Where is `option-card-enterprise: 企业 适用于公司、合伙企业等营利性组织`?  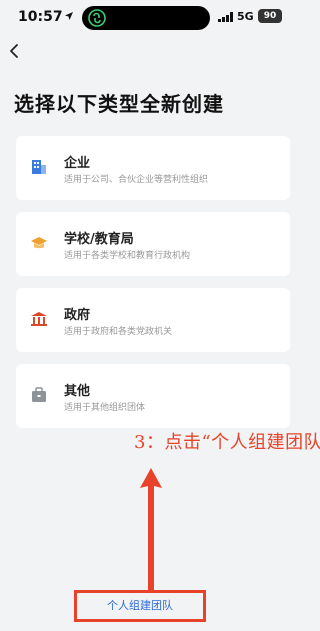
option-card-enterprise: 企业 适用于公司、合伙企业等营利性组织 is located at coordinates (153, 168).